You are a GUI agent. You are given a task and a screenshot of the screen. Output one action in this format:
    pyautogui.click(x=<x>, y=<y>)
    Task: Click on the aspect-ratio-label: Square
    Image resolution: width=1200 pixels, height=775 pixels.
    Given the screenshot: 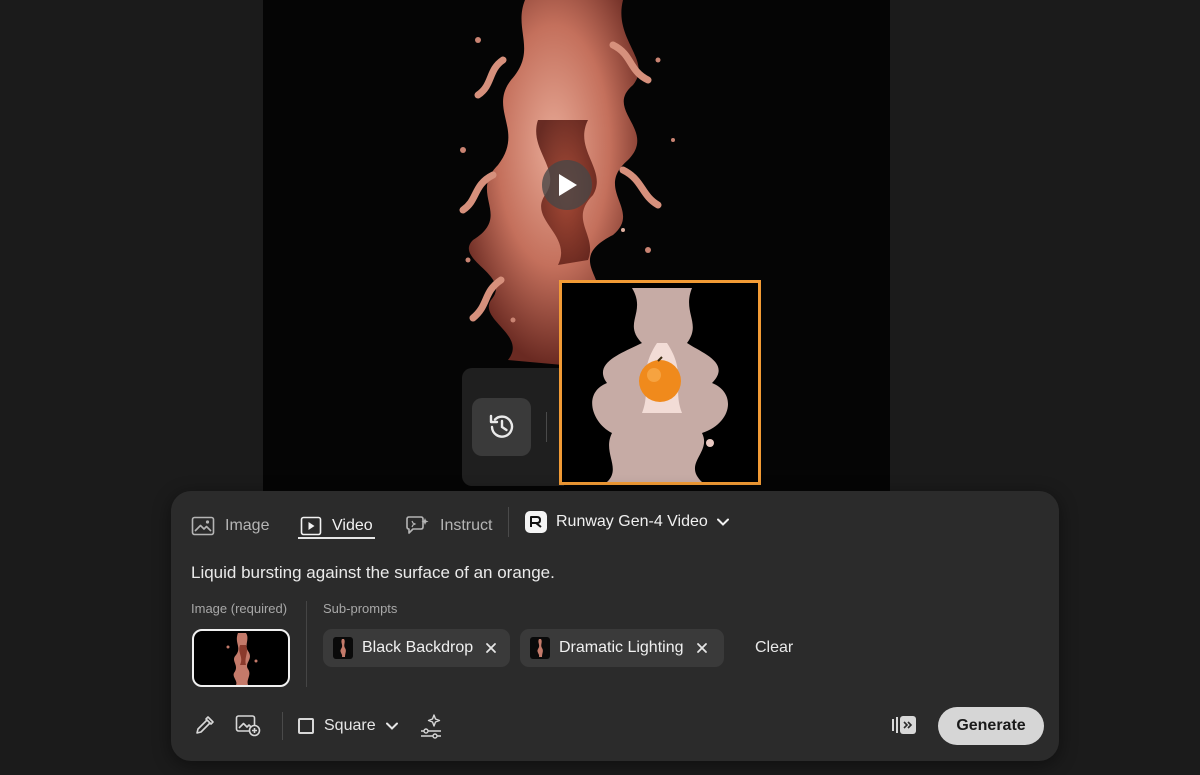 What is the action you would take?
    pyautogui.click(x=350, y=725)
    